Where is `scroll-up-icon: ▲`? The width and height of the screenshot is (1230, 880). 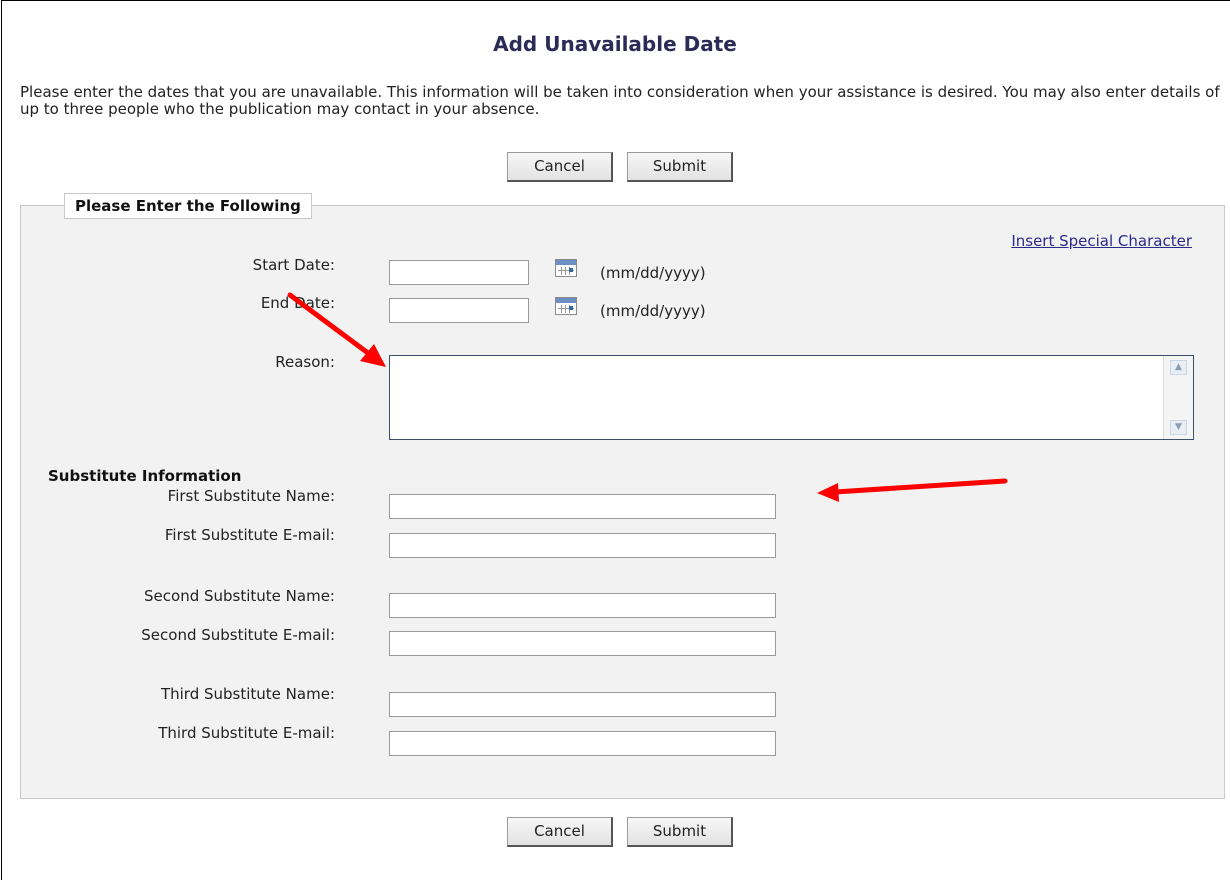 scroll-up-icon: ▲ is located at coordinates (1178, 367).